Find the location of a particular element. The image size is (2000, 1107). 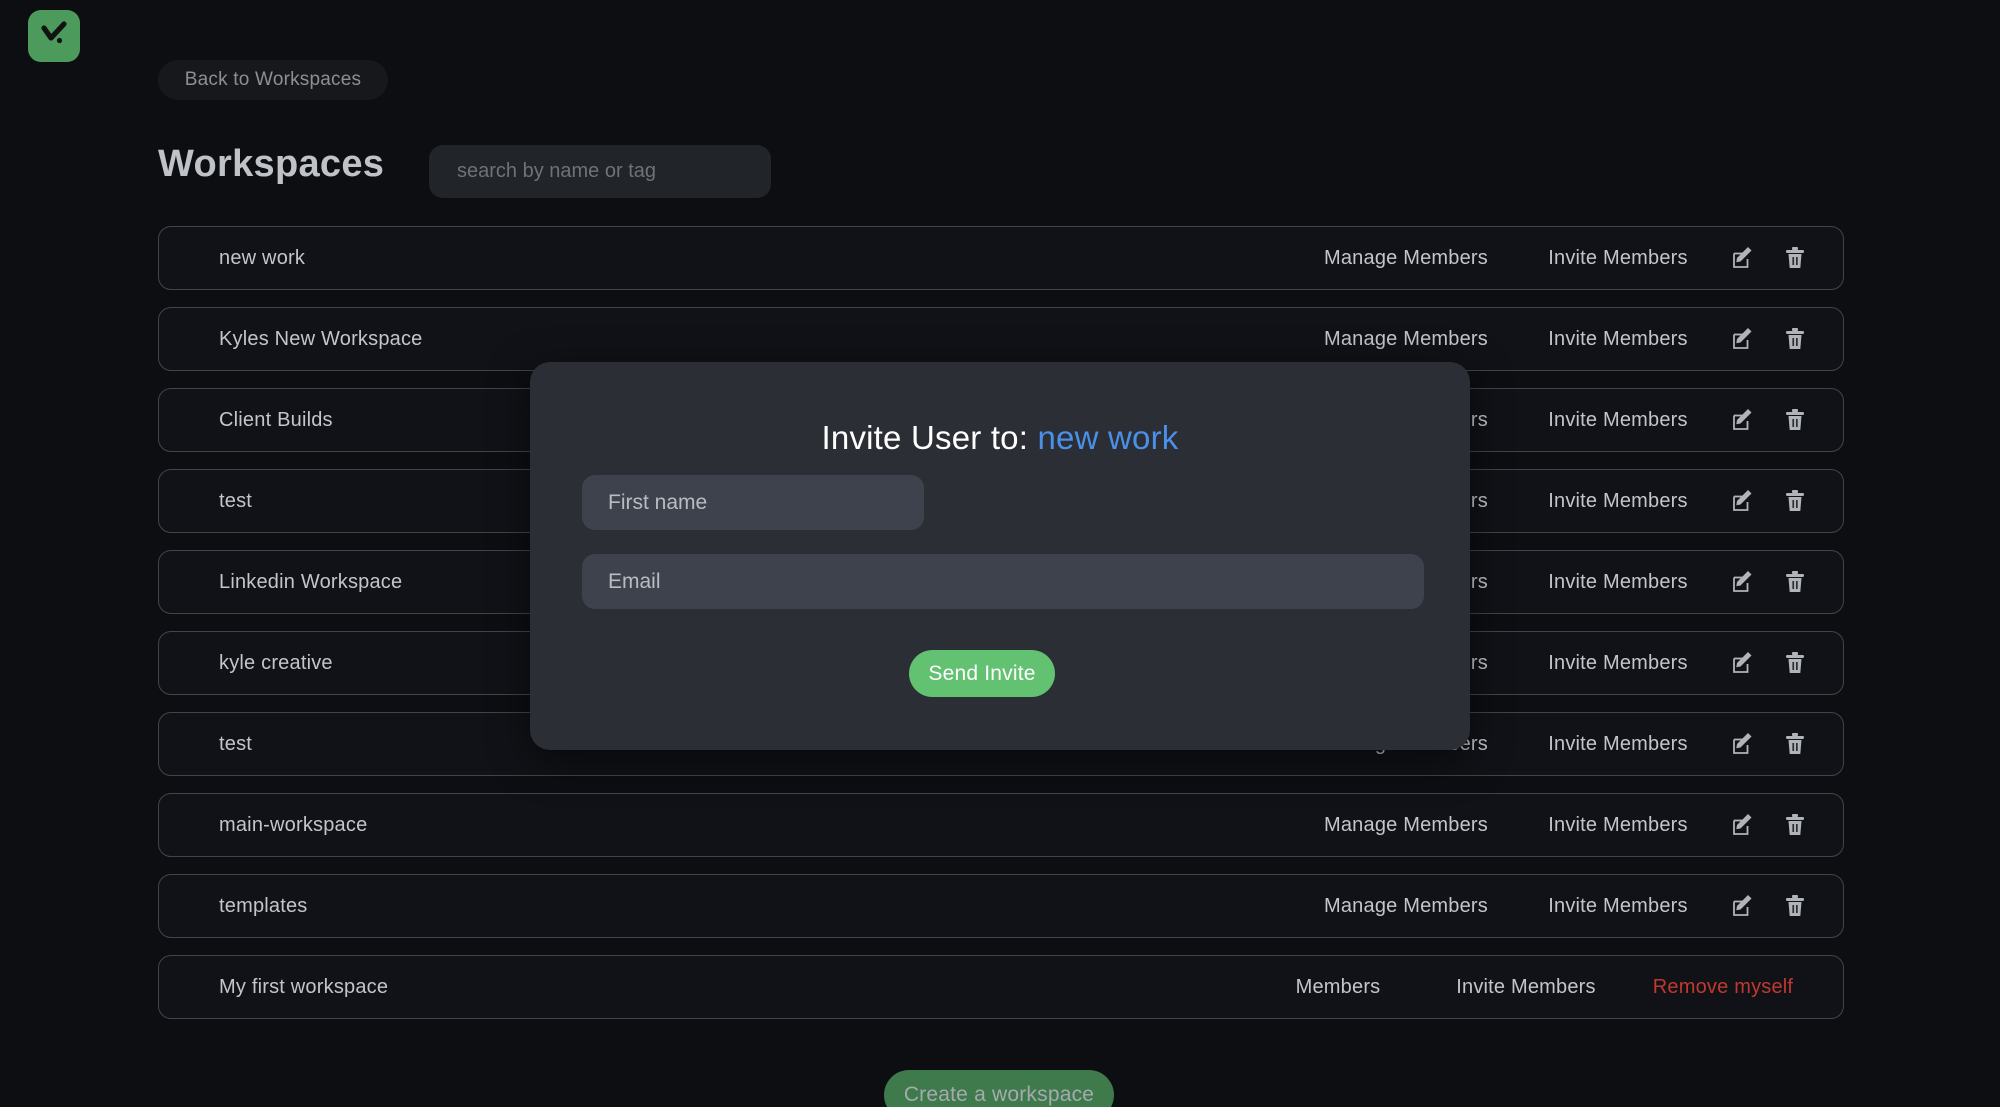

workspace-name: Kyles New Workspace is located at coordinates (321, 338).